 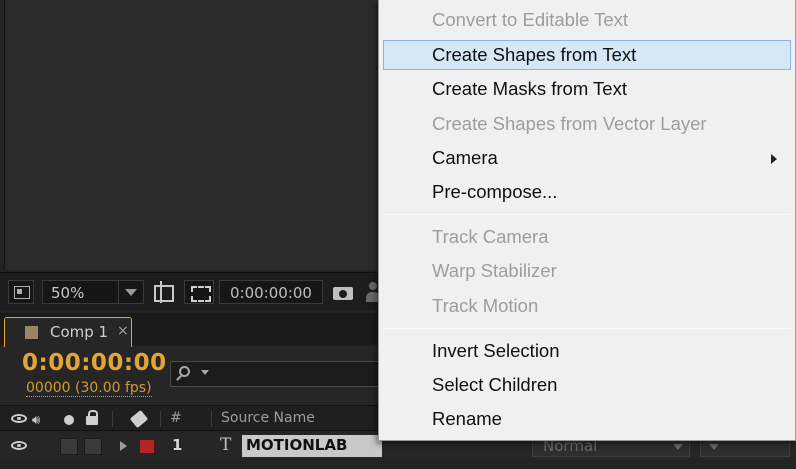 I want to click on snapshot-camera-icon, so click(x=343, y=292).